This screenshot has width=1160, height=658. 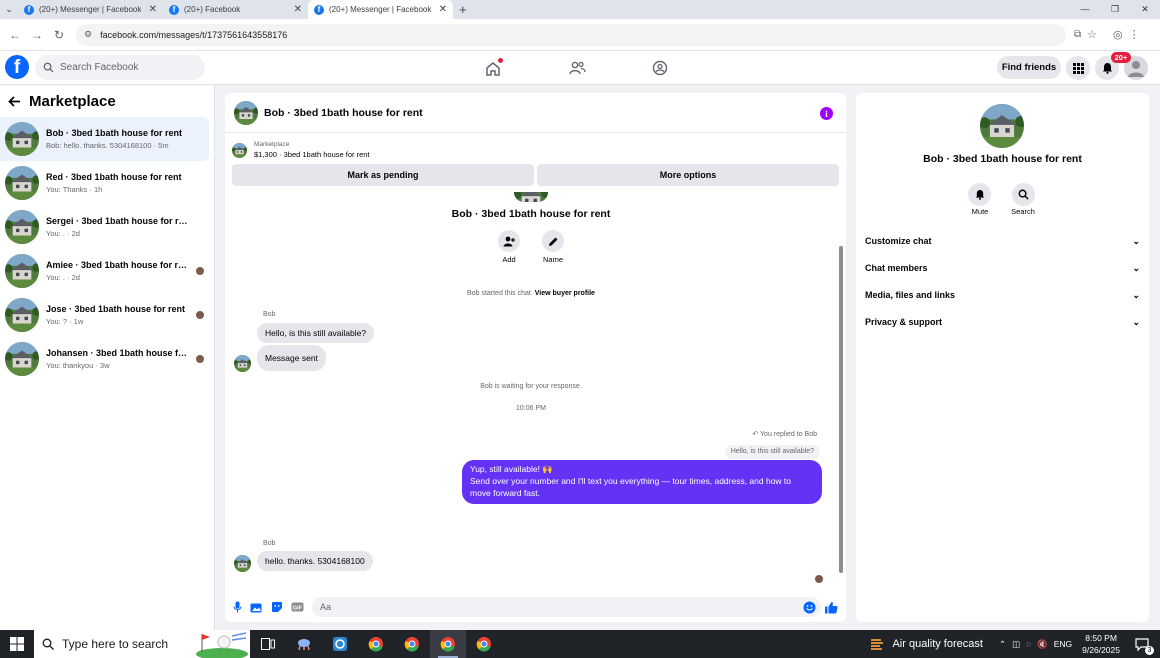 I want to click on chrome-active-icon, so click(x=448, y=644).